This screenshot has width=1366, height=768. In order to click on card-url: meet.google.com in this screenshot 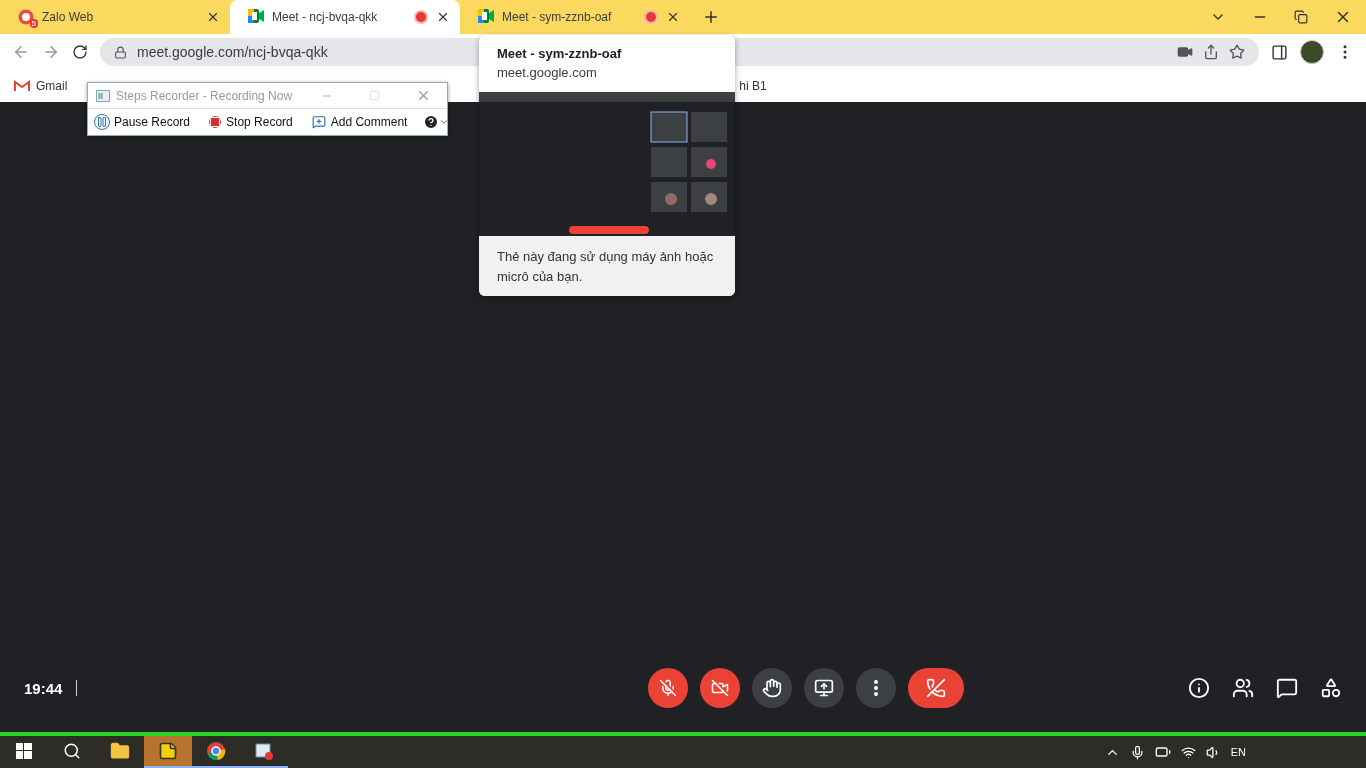, I will do `click(547, 73)`.